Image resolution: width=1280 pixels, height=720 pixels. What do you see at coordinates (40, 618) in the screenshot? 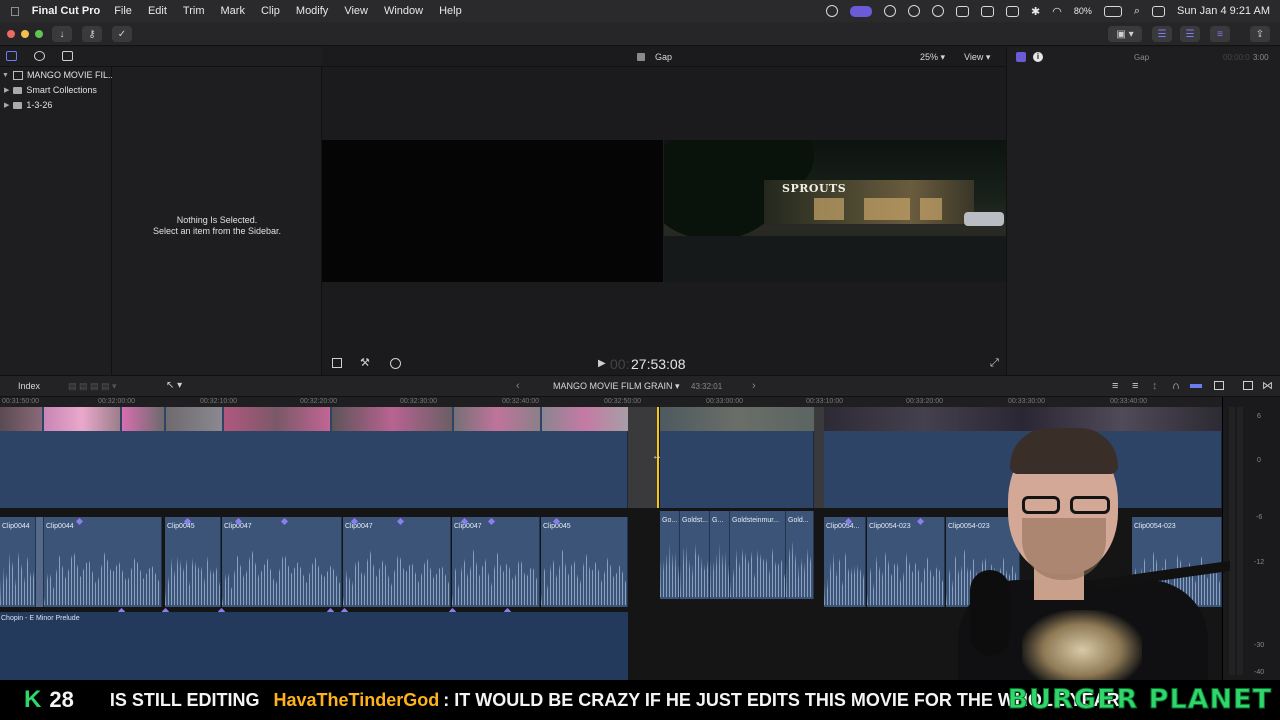
I see `music-clip-label: Chopin - E Minor Prelude` at bounding box center [40, 618].